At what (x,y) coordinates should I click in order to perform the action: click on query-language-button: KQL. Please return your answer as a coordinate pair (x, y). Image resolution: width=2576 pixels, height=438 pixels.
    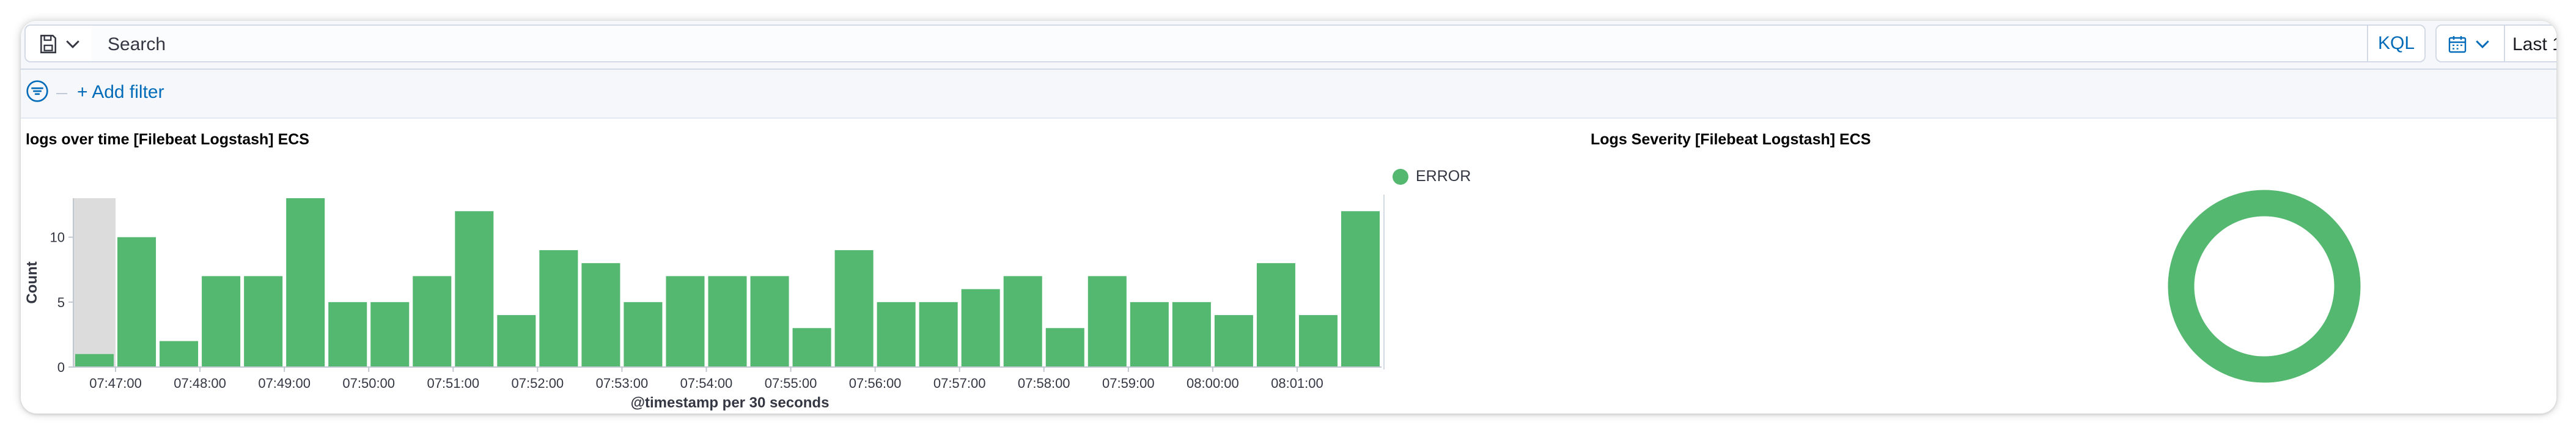
    Looking at the image, I should click on (2396, 43).